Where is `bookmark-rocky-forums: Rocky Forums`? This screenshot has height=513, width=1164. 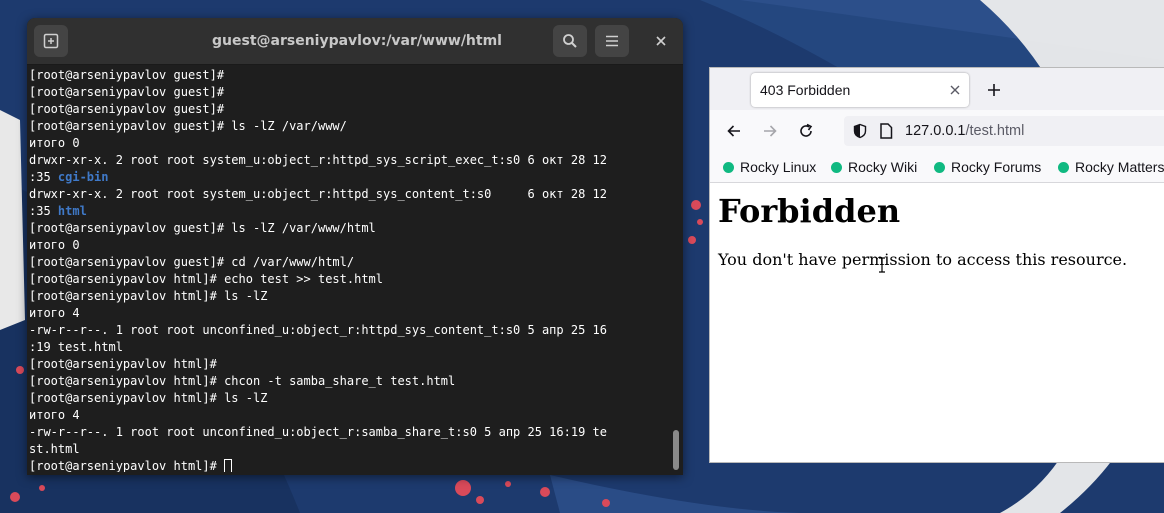 bookmark-rocky-forums: Rocky Forums is located at coordinates (987, 167).